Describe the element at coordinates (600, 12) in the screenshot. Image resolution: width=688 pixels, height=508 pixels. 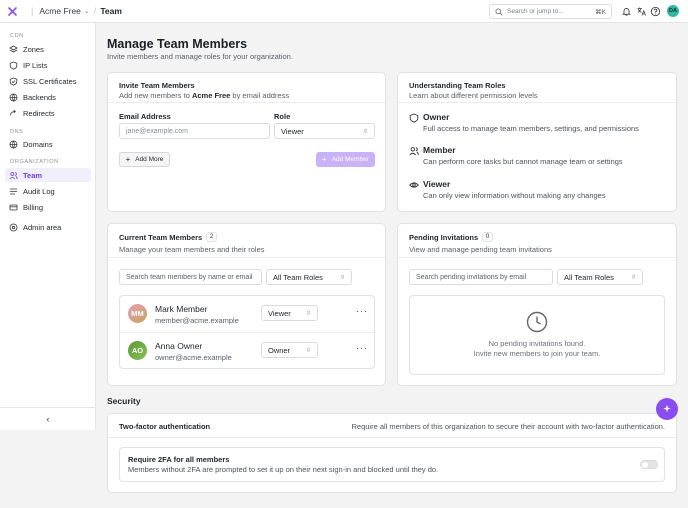
I see `search-shortcut: ⌘K` at that location.